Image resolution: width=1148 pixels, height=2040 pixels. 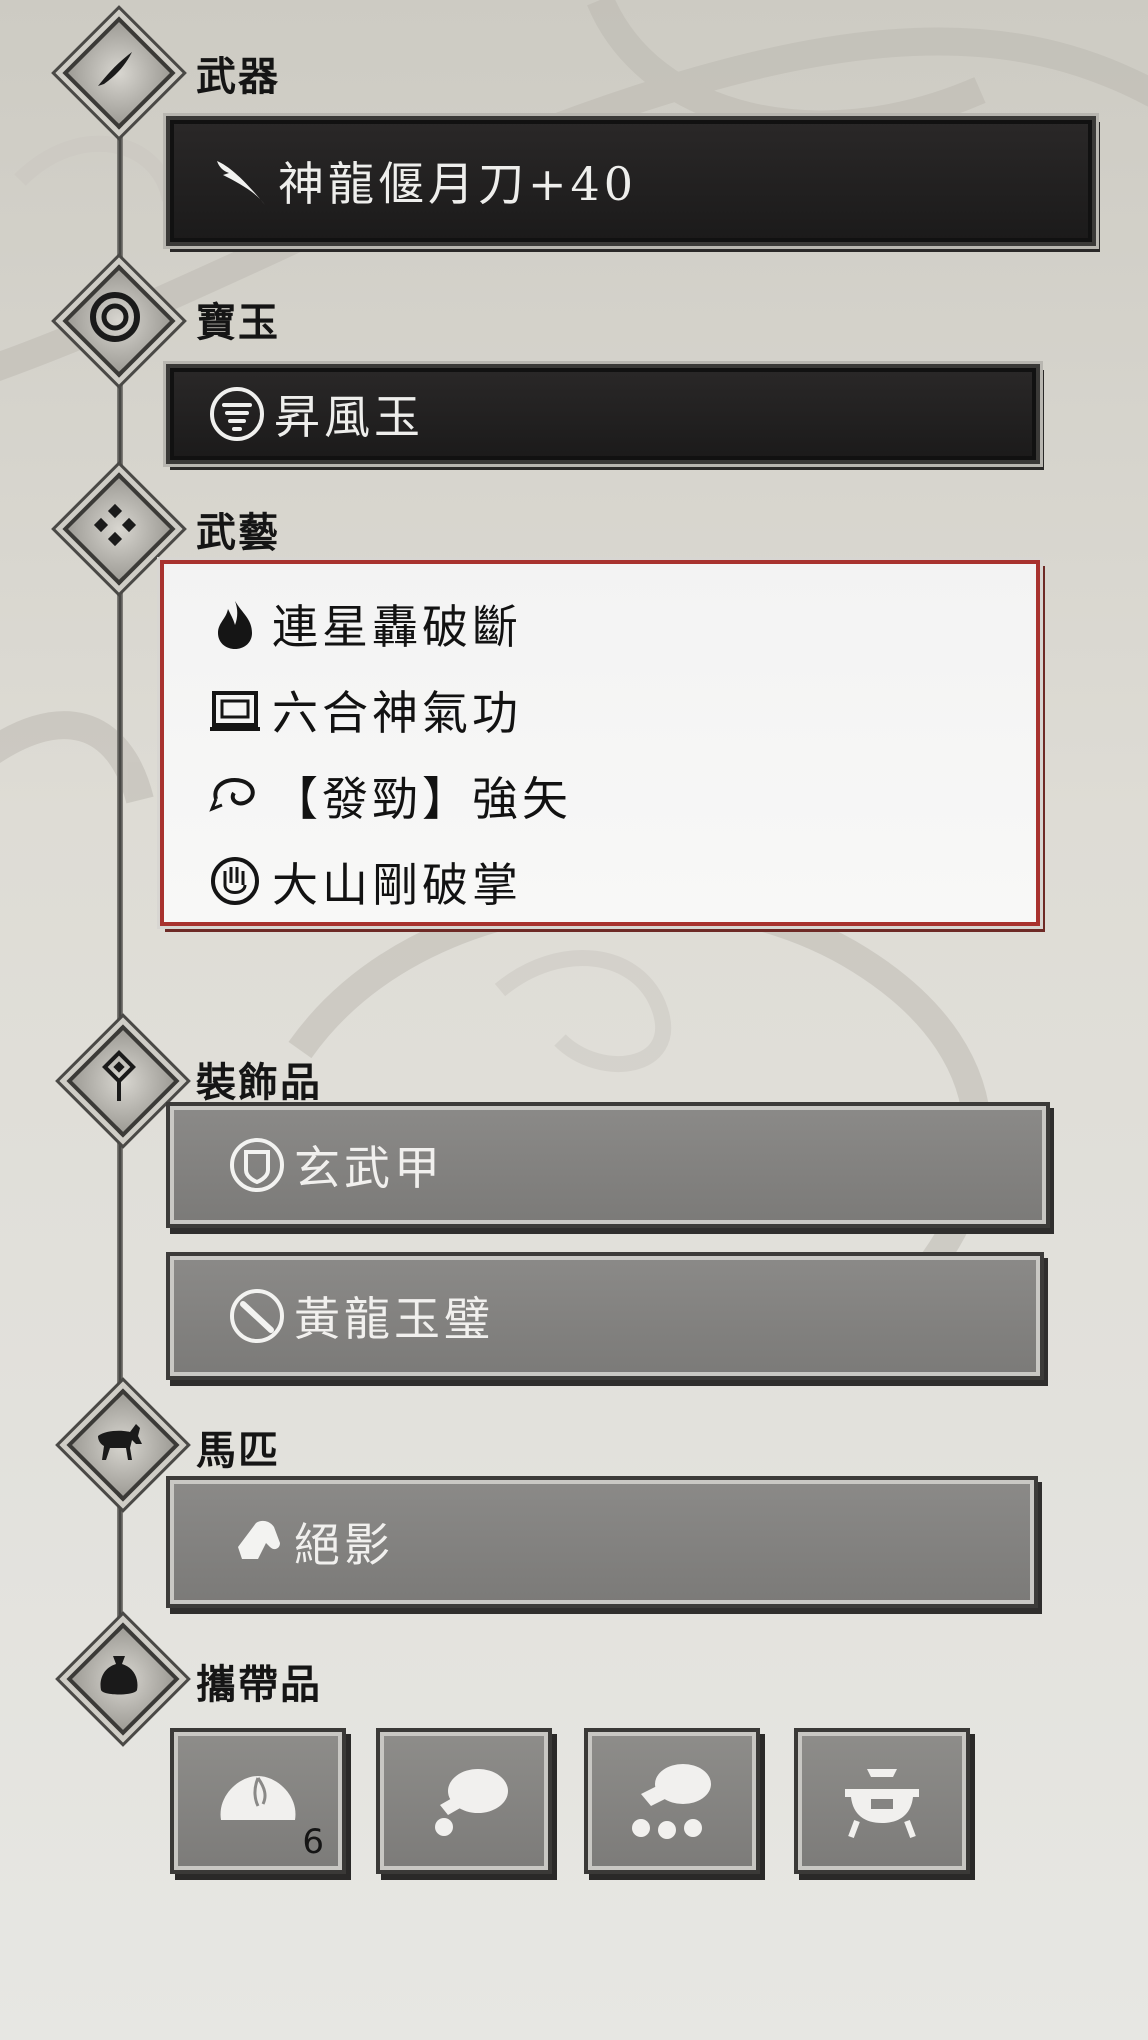 I want to click on loop-icon, so click(x=235, y=796).